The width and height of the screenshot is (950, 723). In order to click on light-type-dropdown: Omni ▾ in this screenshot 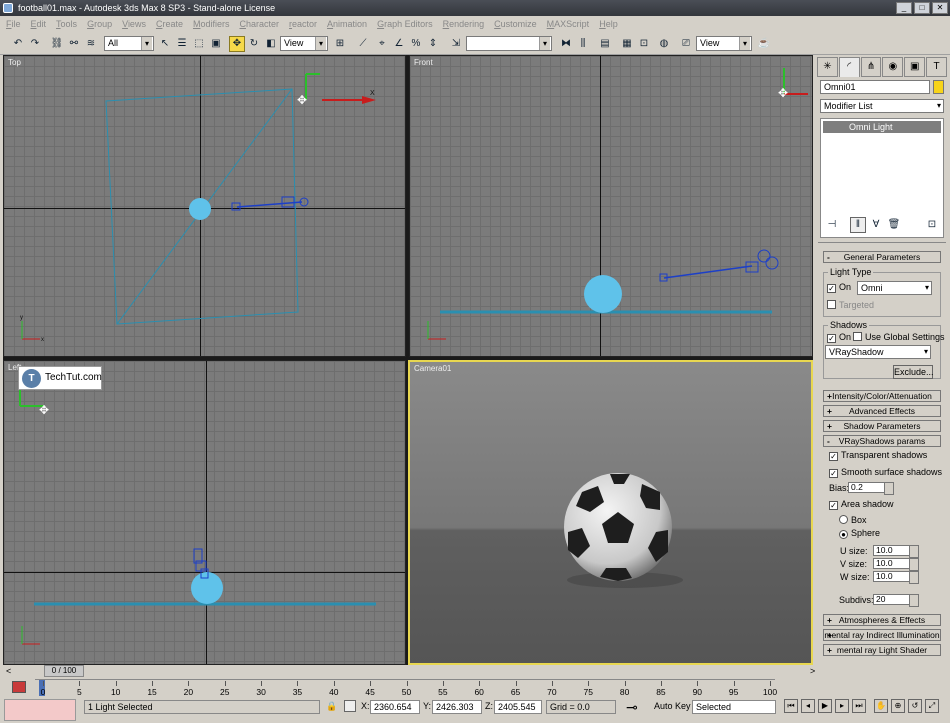, I will do `click(894, 288)`.